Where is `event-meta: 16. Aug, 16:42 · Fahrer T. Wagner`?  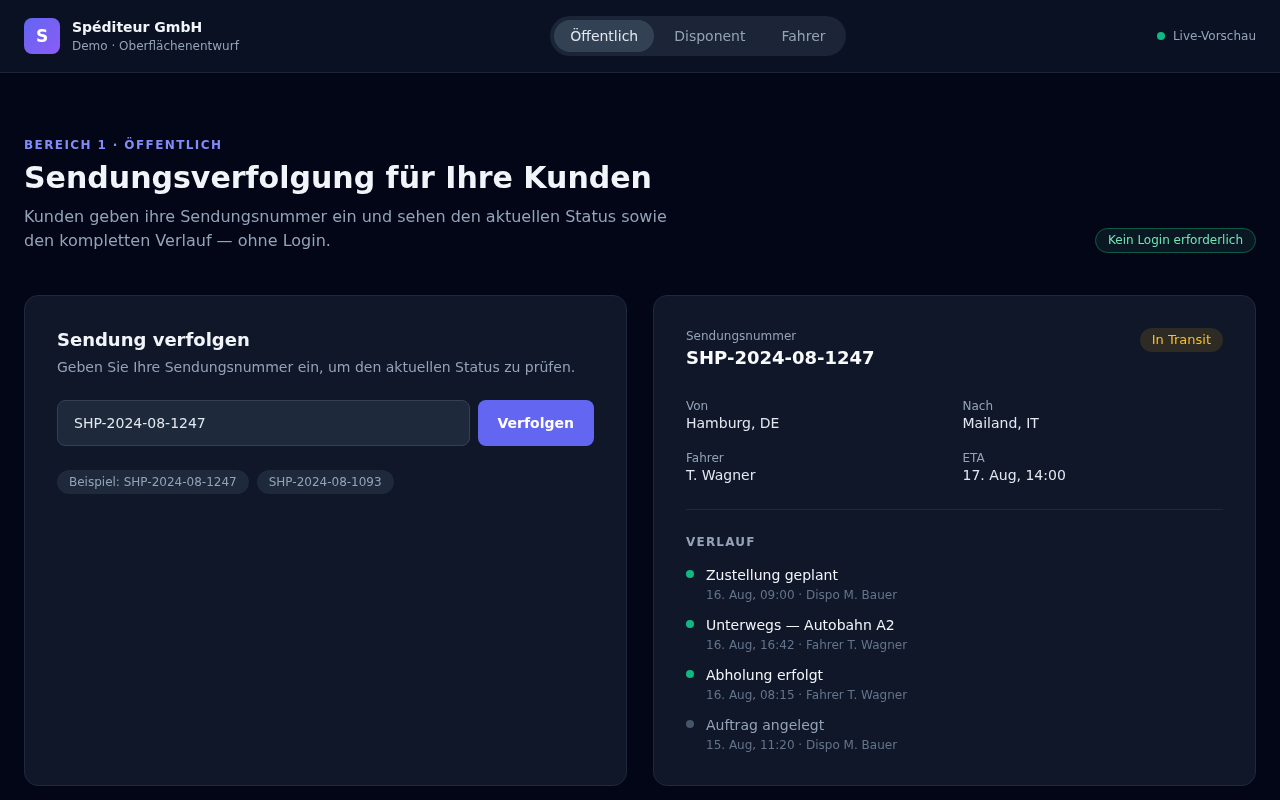
event-meta: 16. Aug, 16:42 · Fahrer T. Wagner is located at coordinates (807, 645).